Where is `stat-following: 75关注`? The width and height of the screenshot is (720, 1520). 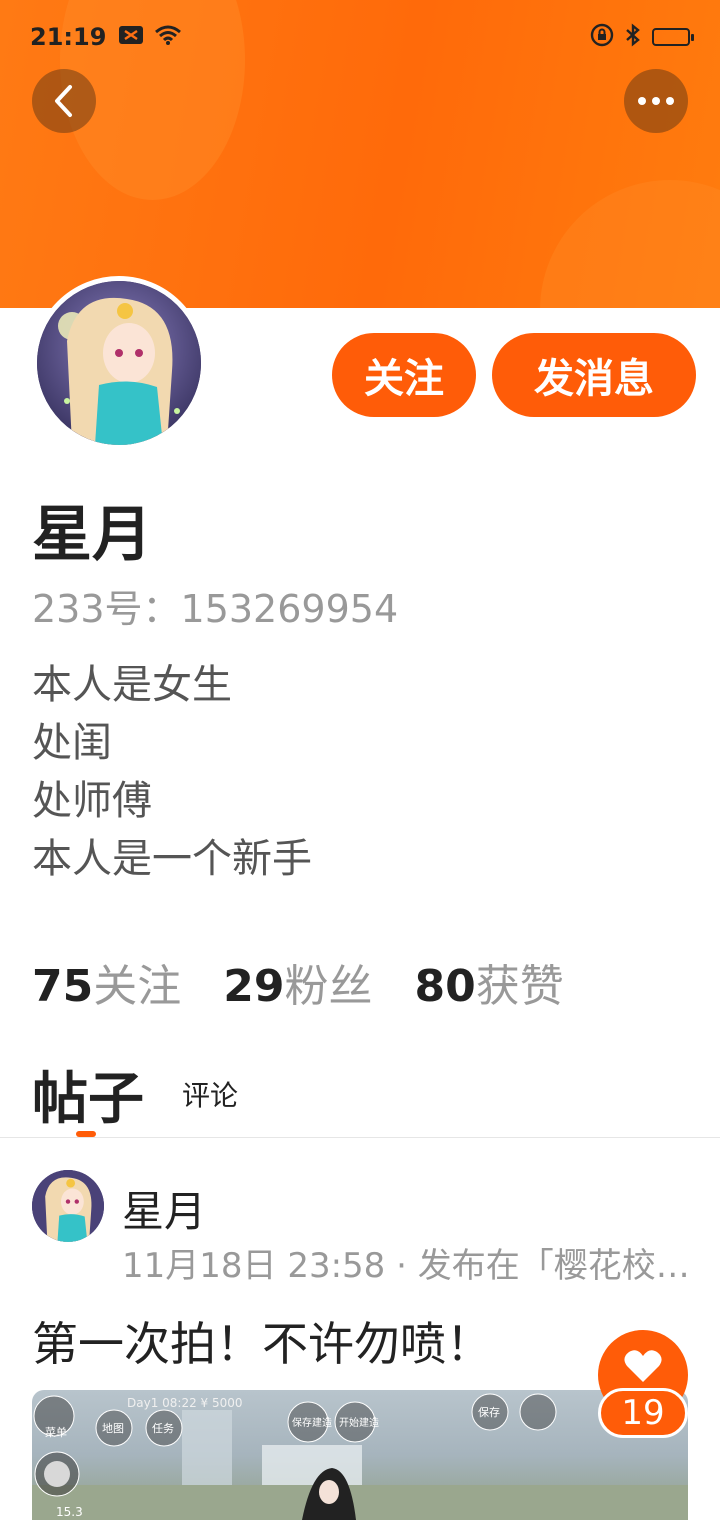 stat-following: 75关注 is located at coordinates (106, 982).